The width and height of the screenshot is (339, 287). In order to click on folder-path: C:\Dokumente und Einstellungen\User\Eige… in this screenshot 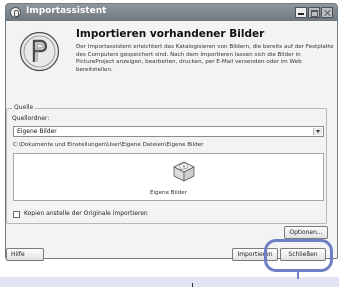, I will do `click(108, 145)`.